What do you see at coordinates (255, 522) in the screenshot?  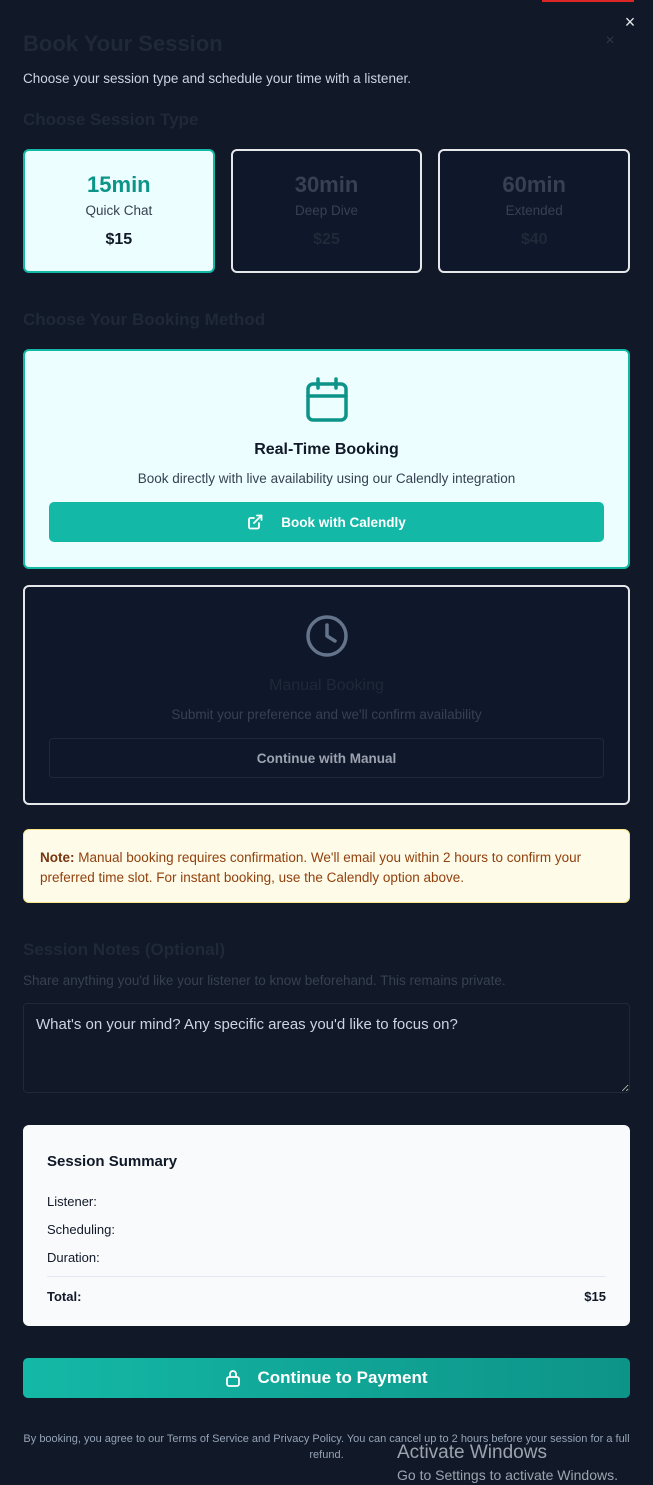 I see `external-link-icon` at bounding box center [255, 522].